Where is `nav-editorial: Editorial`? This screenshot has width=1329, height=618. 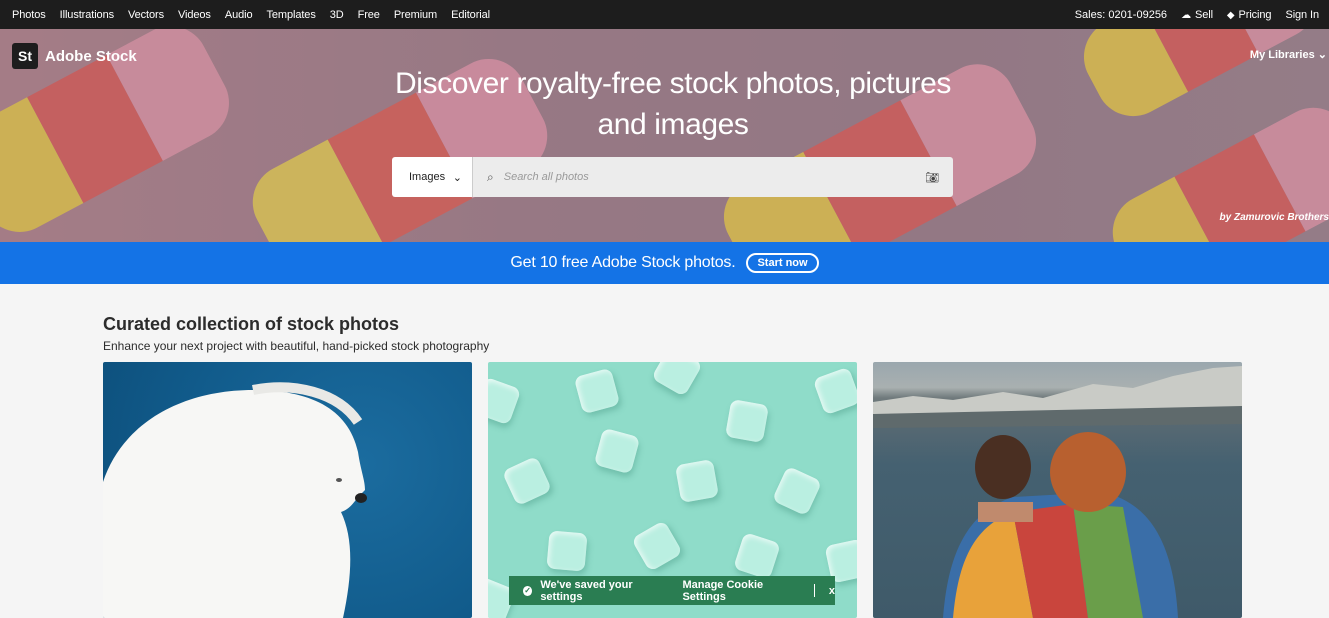
nav-editorial: Editorial is located at coordinates (470, 15).